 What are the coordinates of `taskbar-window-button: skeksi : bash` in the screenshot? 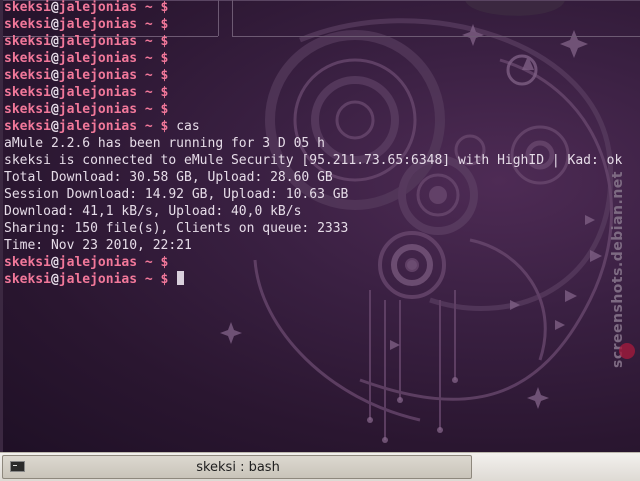 It's located at (237, 467).